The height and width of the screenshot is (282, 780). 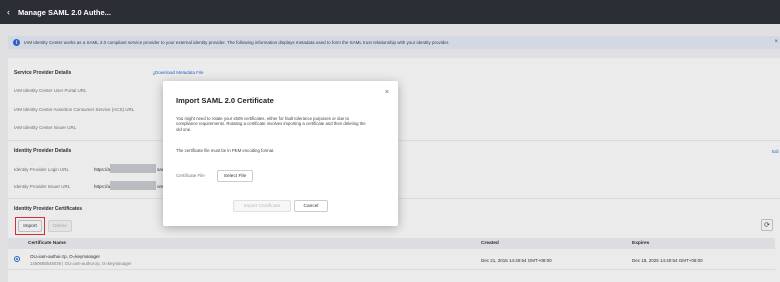 I want to click on cancel-button: Cancel, so click(x=311, y=206).